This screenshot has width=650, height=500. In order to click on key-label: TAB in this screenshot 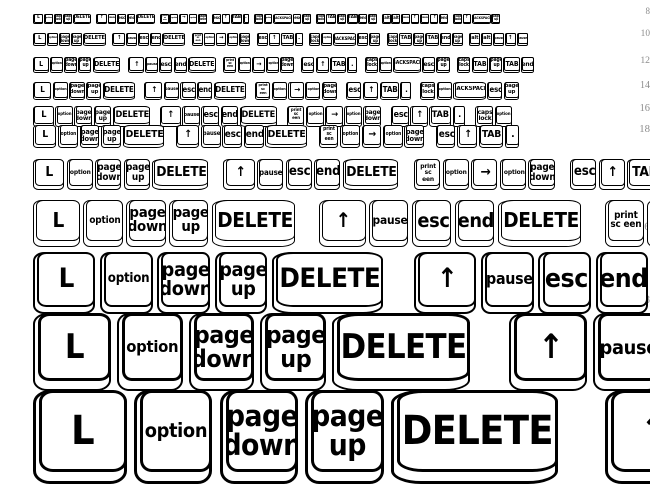, I will do `click(288, 37)`.